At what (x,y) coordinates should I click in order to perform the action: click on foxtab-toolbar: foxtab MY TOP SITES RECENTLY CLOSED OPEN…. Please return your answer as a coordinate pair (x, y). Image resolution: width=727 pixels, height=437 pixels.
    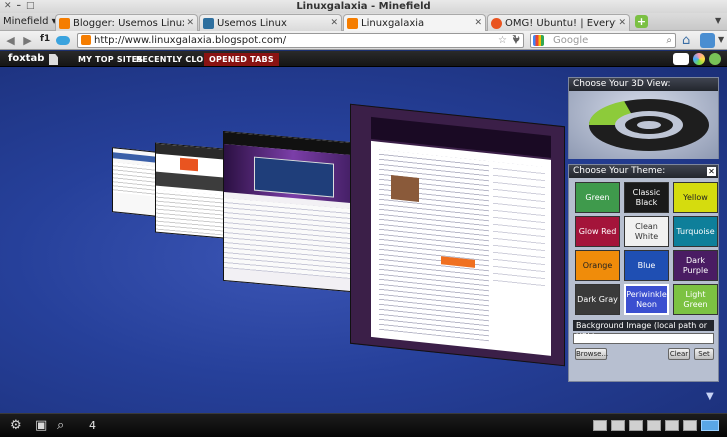
    Looking at the image, I should click on (363, 59).